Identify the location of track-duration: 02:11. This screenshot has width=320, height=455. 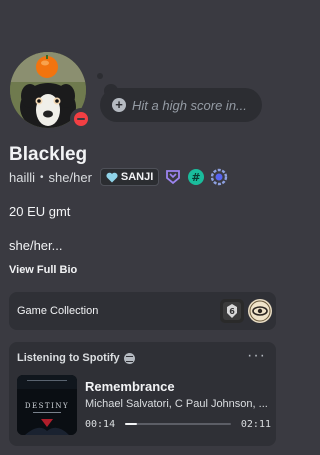
(255, 424).